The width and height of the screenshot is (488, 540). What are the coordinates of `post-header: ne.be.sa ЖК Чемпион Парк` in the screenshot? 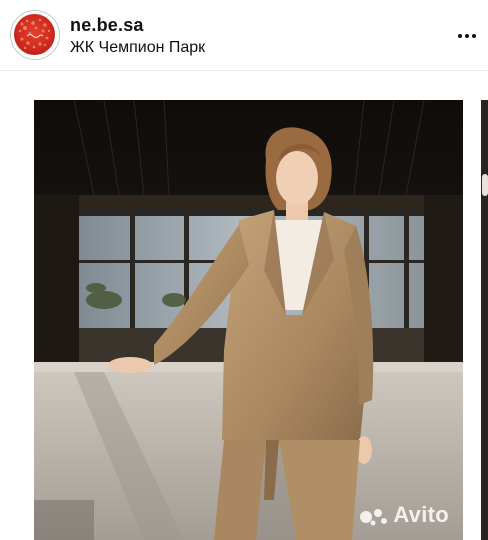 It's located at (244, 35).